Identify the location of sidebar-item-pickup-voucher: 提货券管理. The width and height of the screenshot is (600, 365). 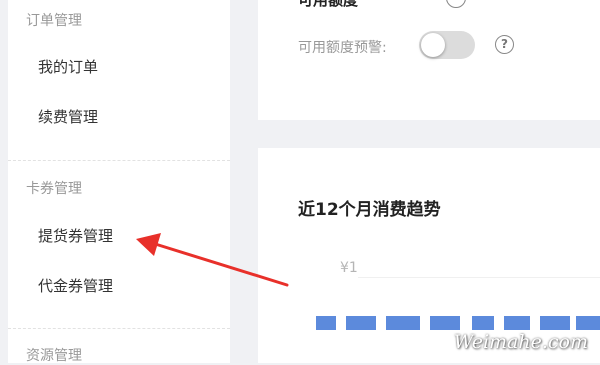
(75, 235).